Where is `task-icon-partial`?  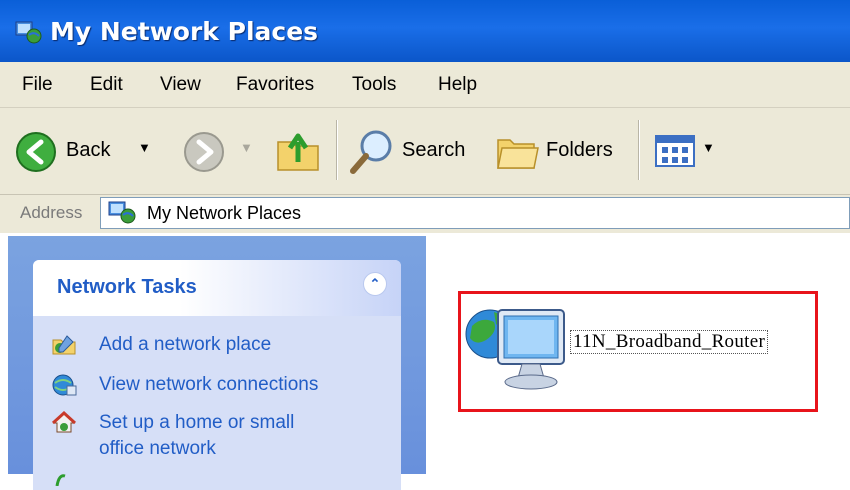
task-icon-partial is located at coordinates (60, 480).